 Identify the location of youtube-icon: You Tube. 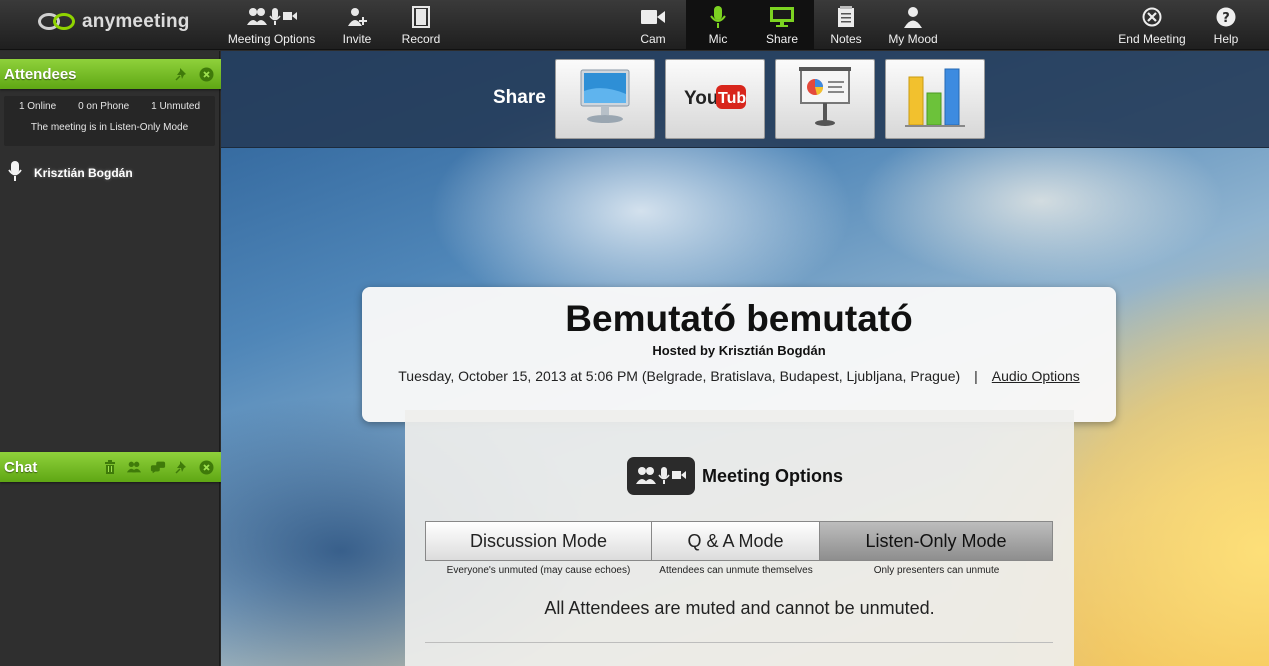
(719, 99).